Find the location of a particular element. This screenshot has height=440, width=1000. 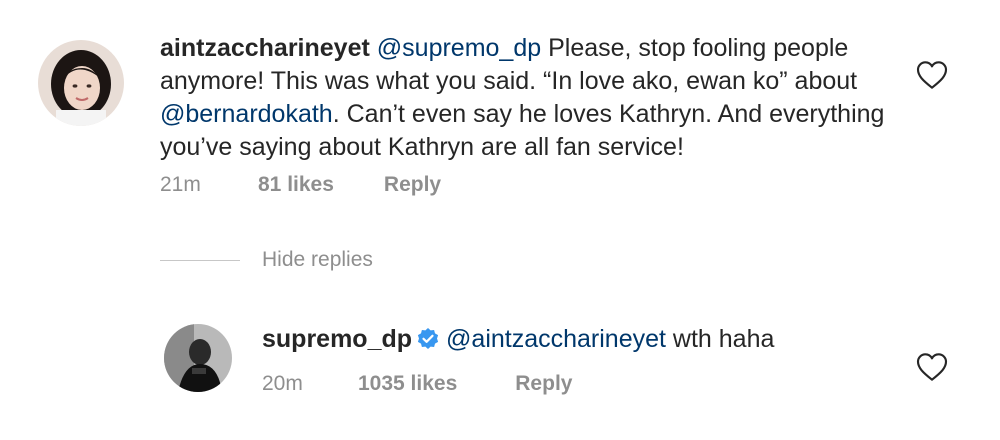

comment-username: aintzaccharineyet is located at coordinates (265, 48).